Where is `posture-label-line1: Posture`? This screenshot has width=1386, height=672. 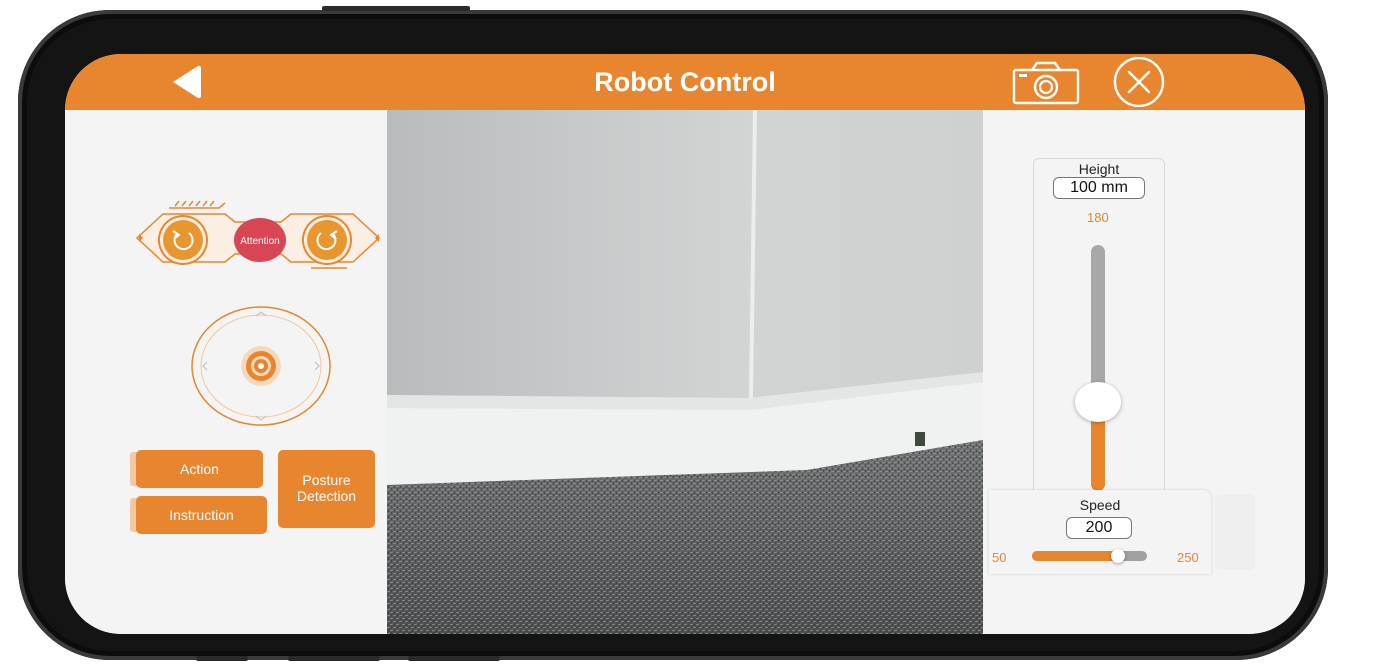 posture-label-line1: Posture is located at coordinates (326, 480).